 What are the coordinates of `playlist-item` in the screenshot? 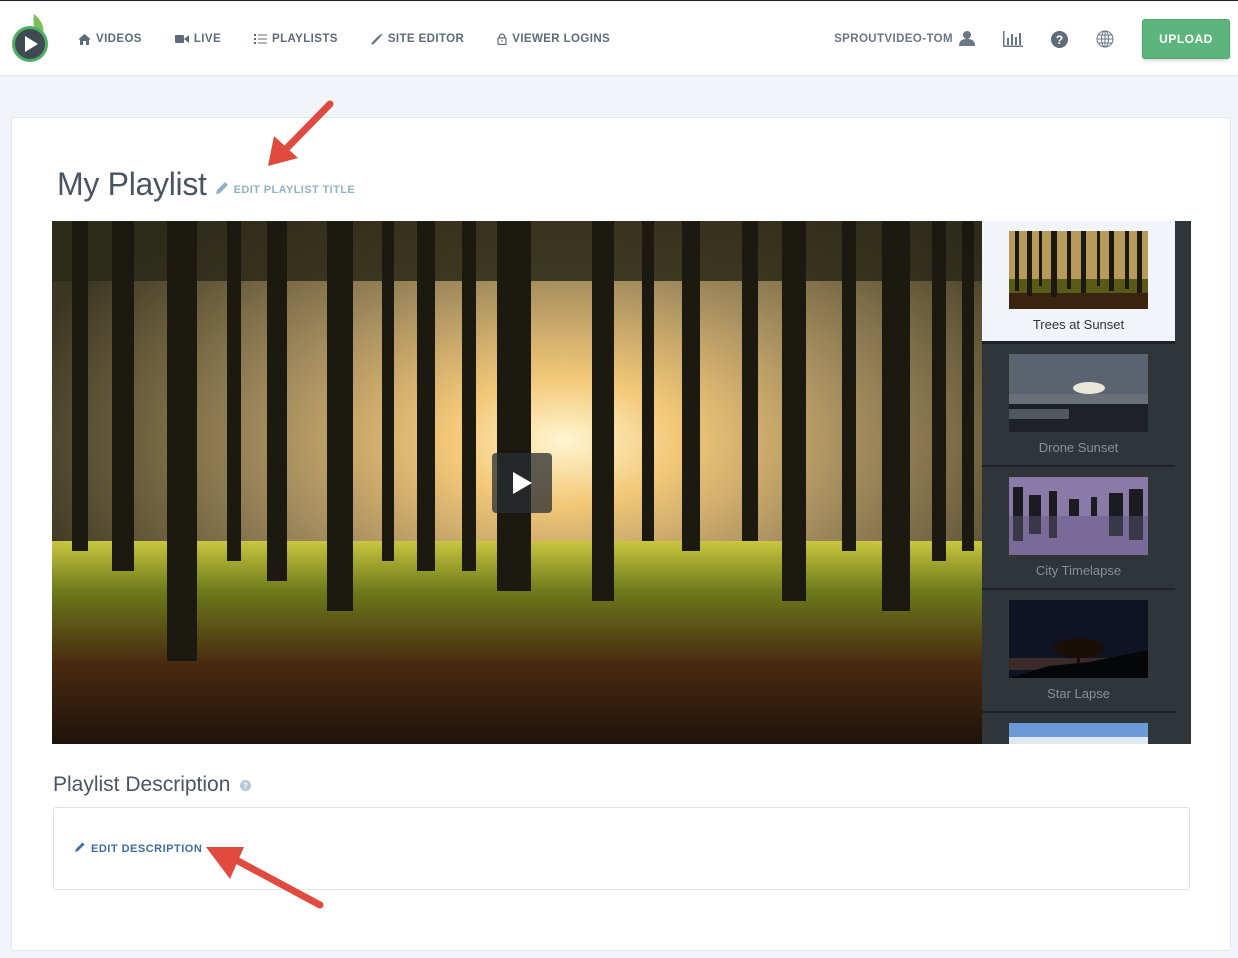 It's located at (1078, 728).